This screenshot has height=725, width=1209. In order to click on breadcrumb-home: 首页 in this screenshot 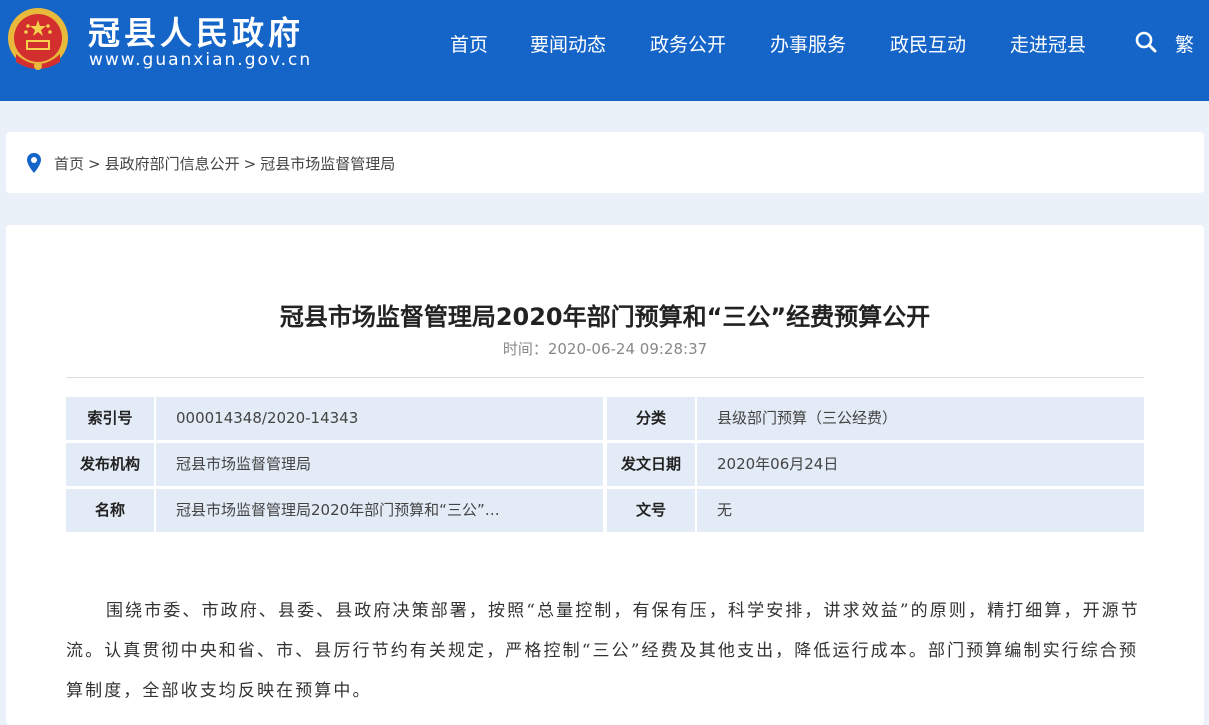, I will do `click(69, 164)`.